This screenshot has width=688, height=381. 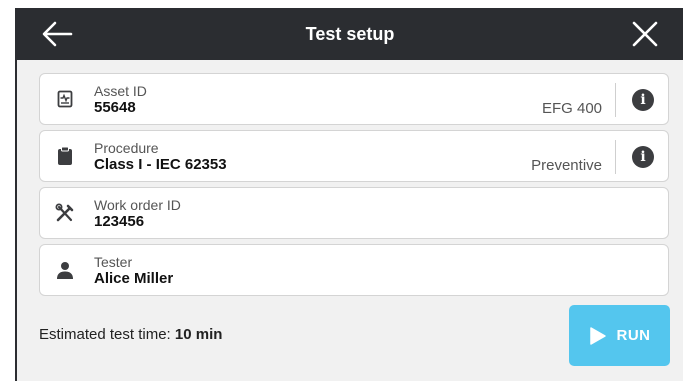 I want to click on procedure-type: Preventive, so click(x=566, y=165).